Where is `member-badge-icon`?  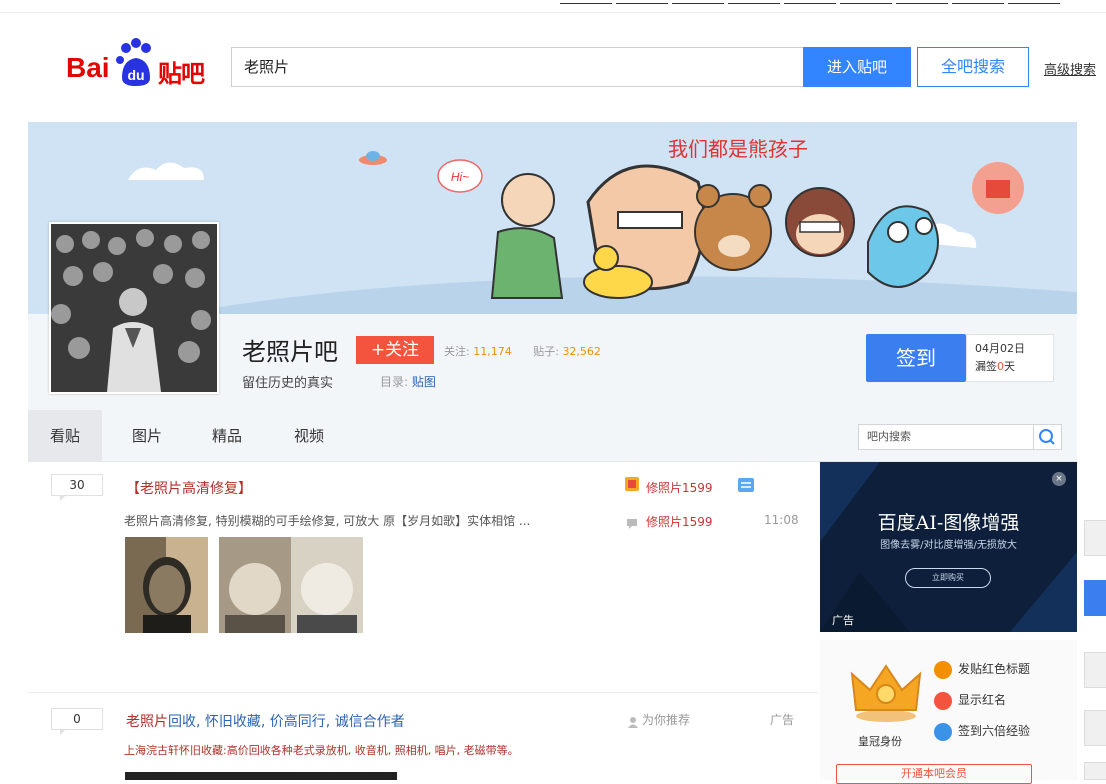 member-badge-icon is located at coordinates (746, 486).